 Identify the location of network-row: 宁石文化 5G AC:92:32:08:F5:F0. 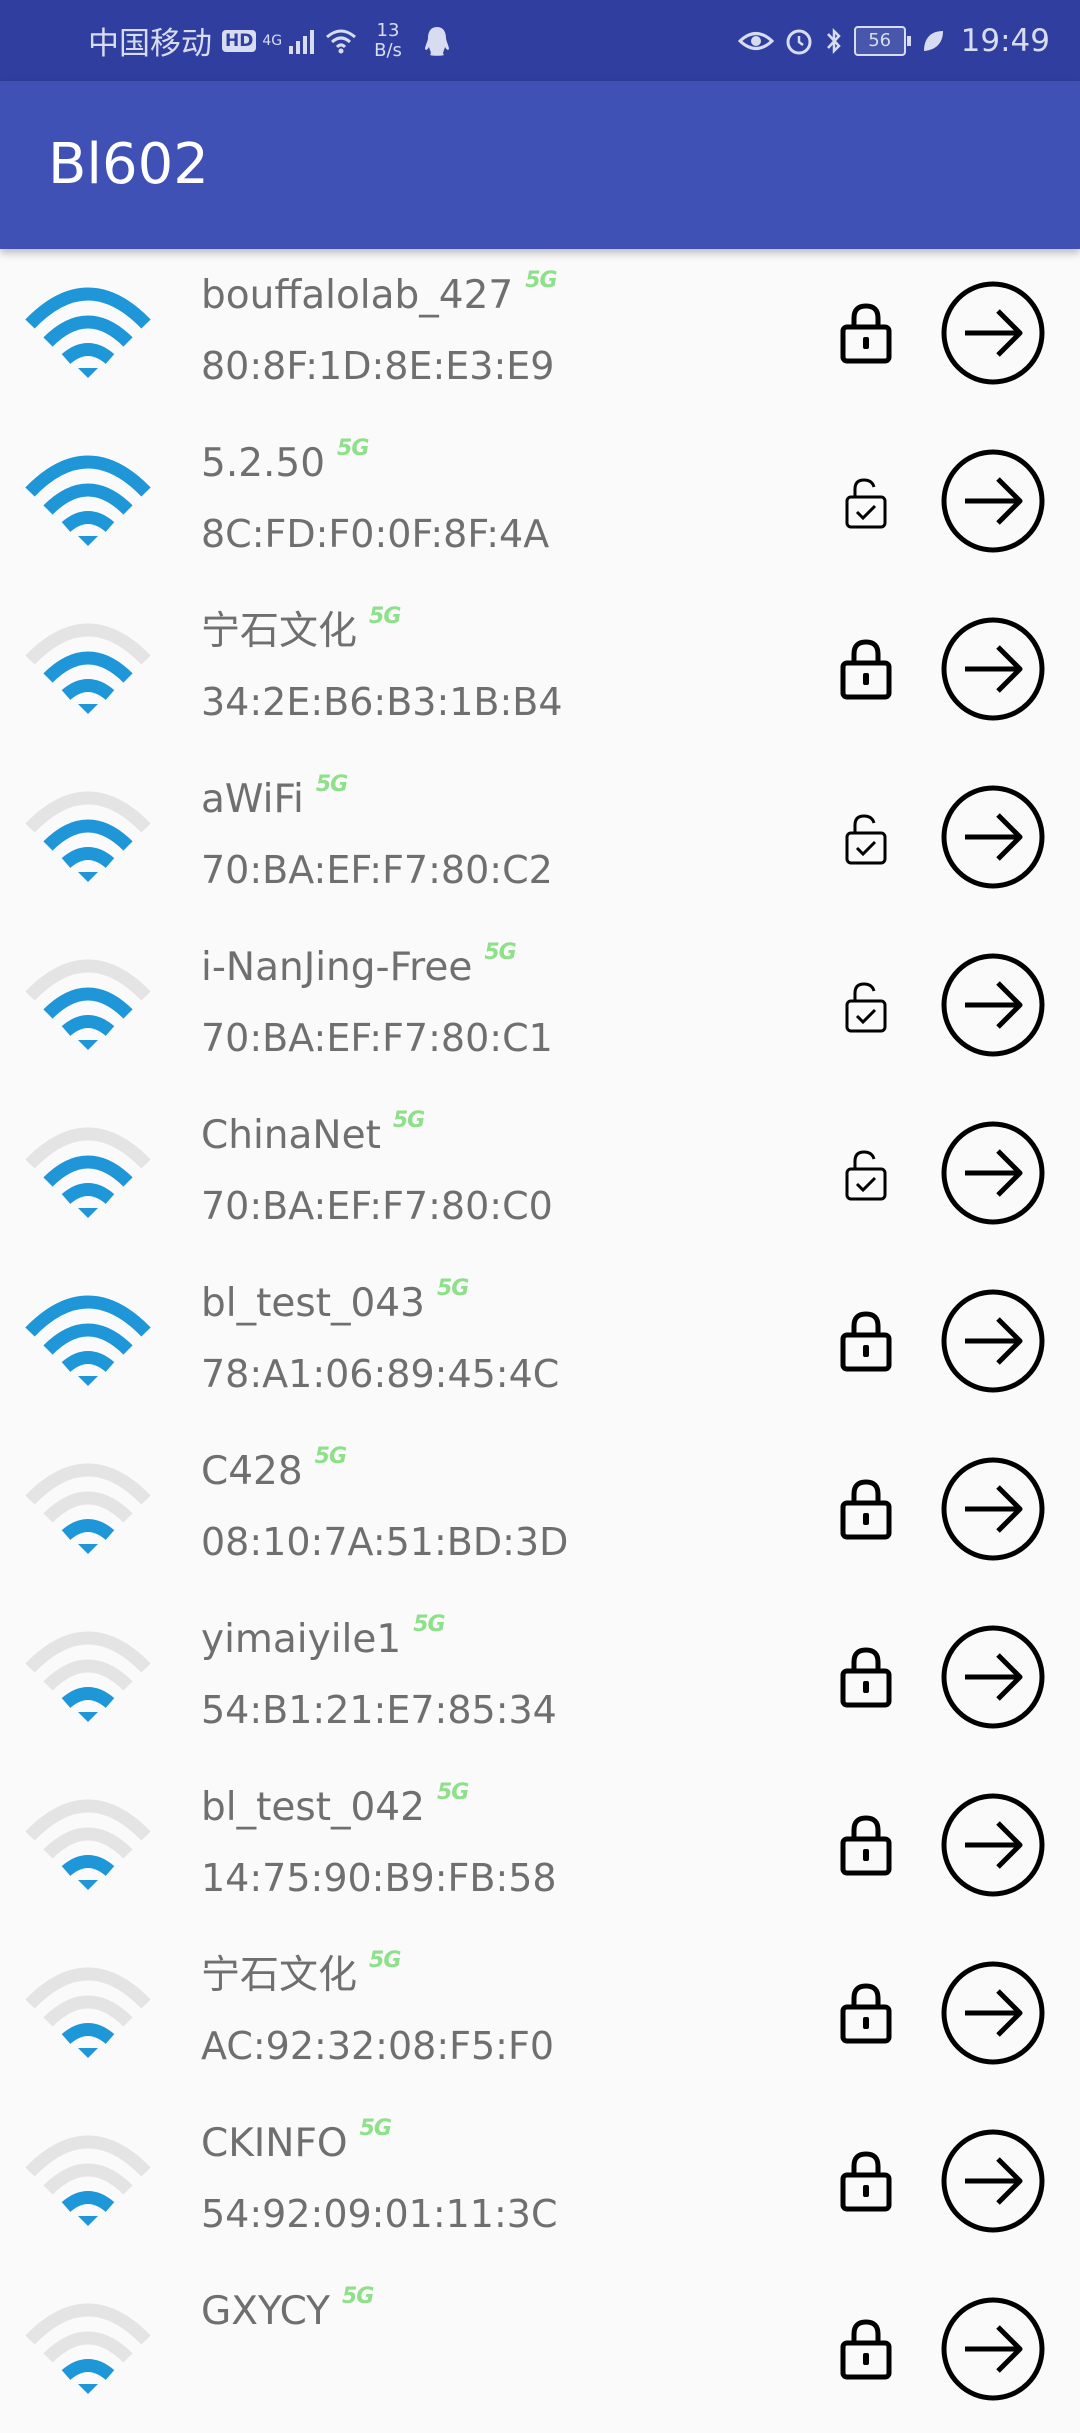
(540, 2013).